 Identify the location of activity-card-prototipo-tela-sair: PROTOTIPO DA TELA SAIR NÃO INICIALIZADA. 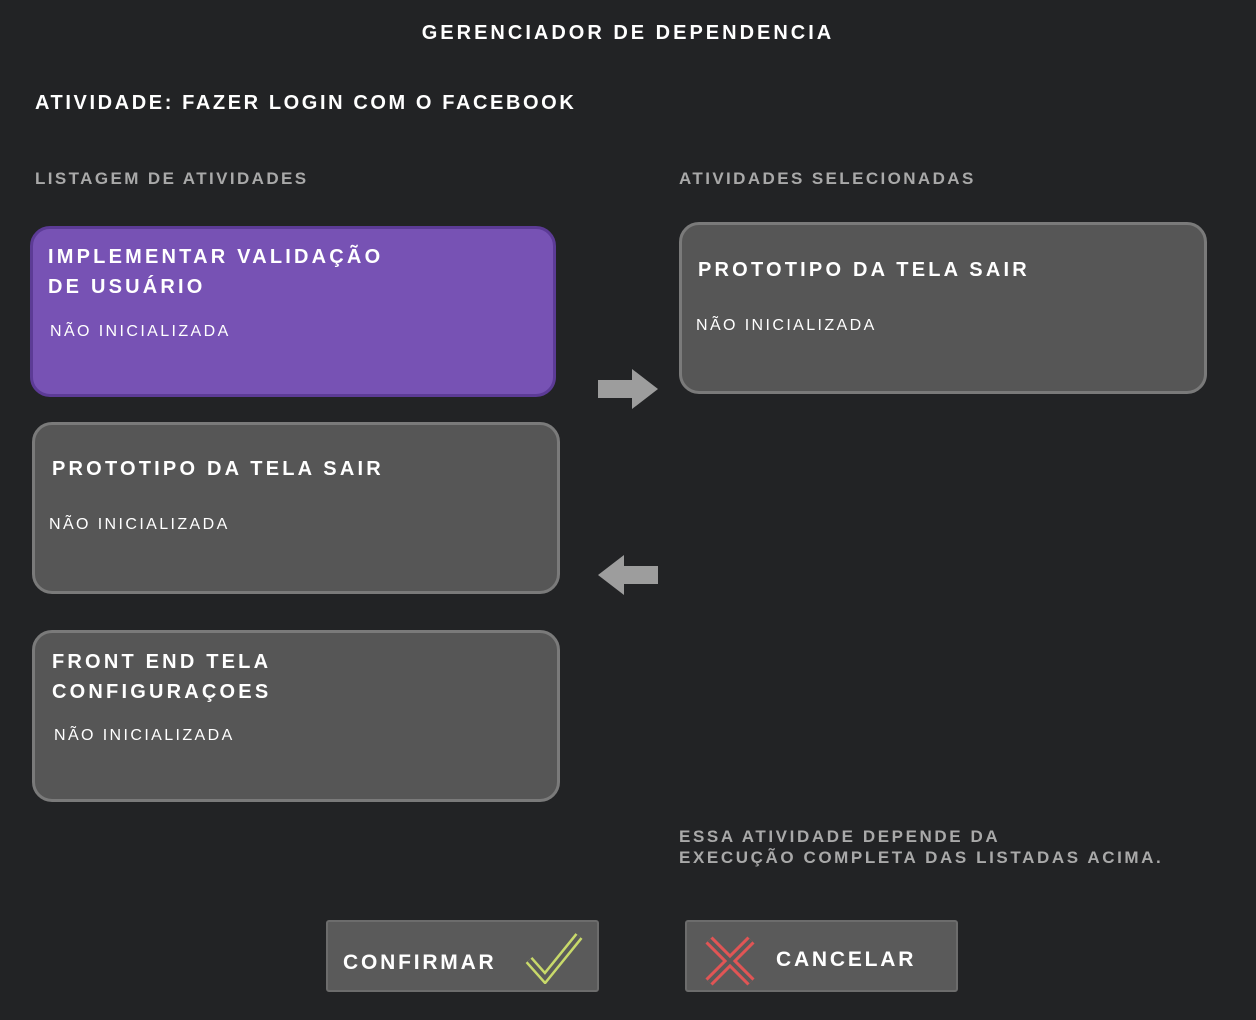
(296, 508).